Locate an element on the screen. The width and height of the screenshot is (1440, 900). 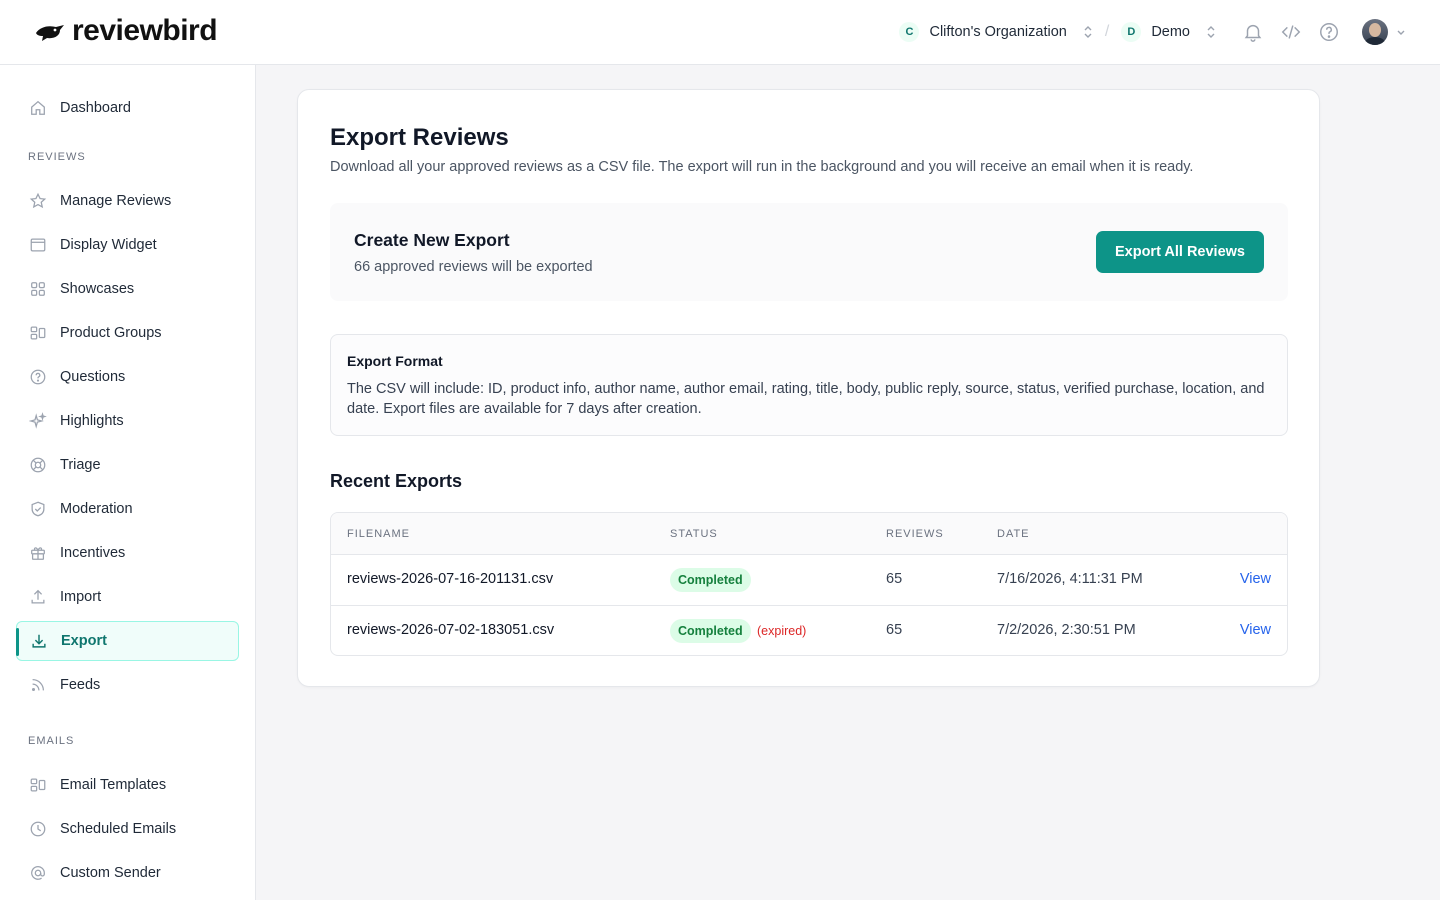
export-filename: reviews-2026-07-02-183051.csv is located at coordinates (451, 630).